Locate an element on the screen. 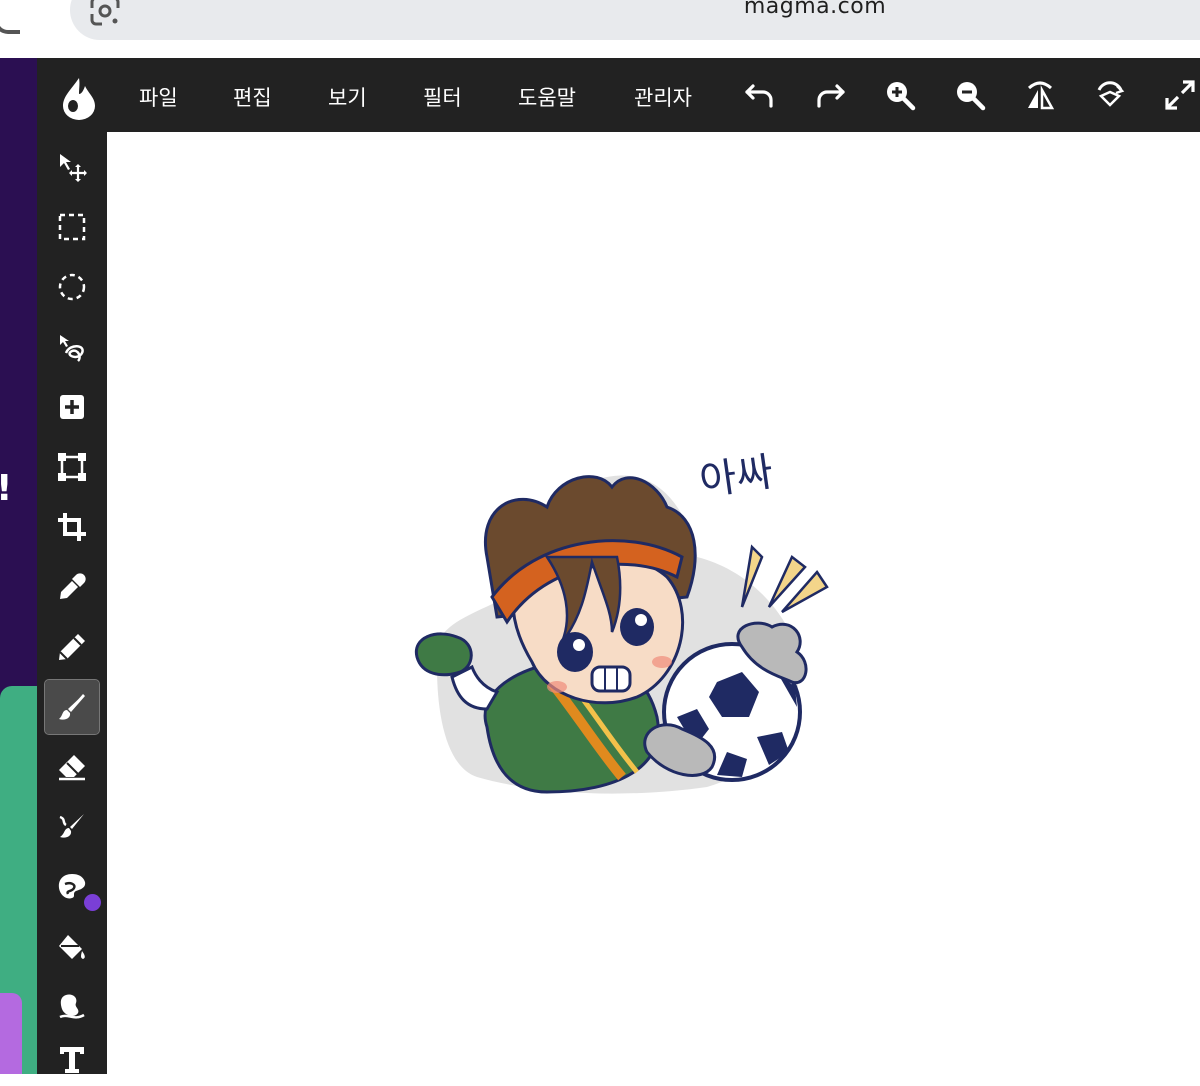 This screenshot has height=1086, width=1200. pencil-tool is located at coordinates (72, 647).